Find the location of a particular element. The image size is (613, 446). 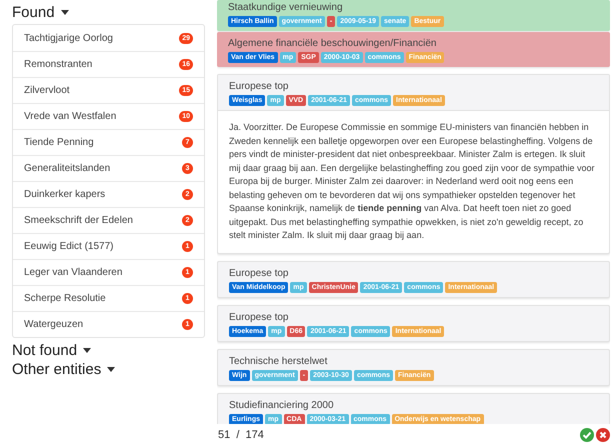

close-icon is located at coordinates (603, 435).